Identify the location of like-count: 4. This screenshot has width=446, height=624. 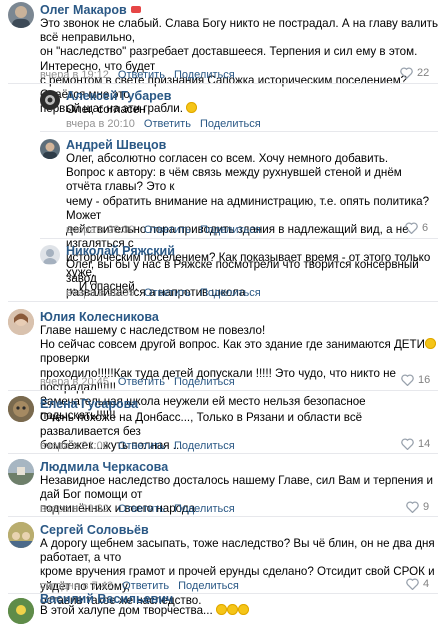
(426, 584).